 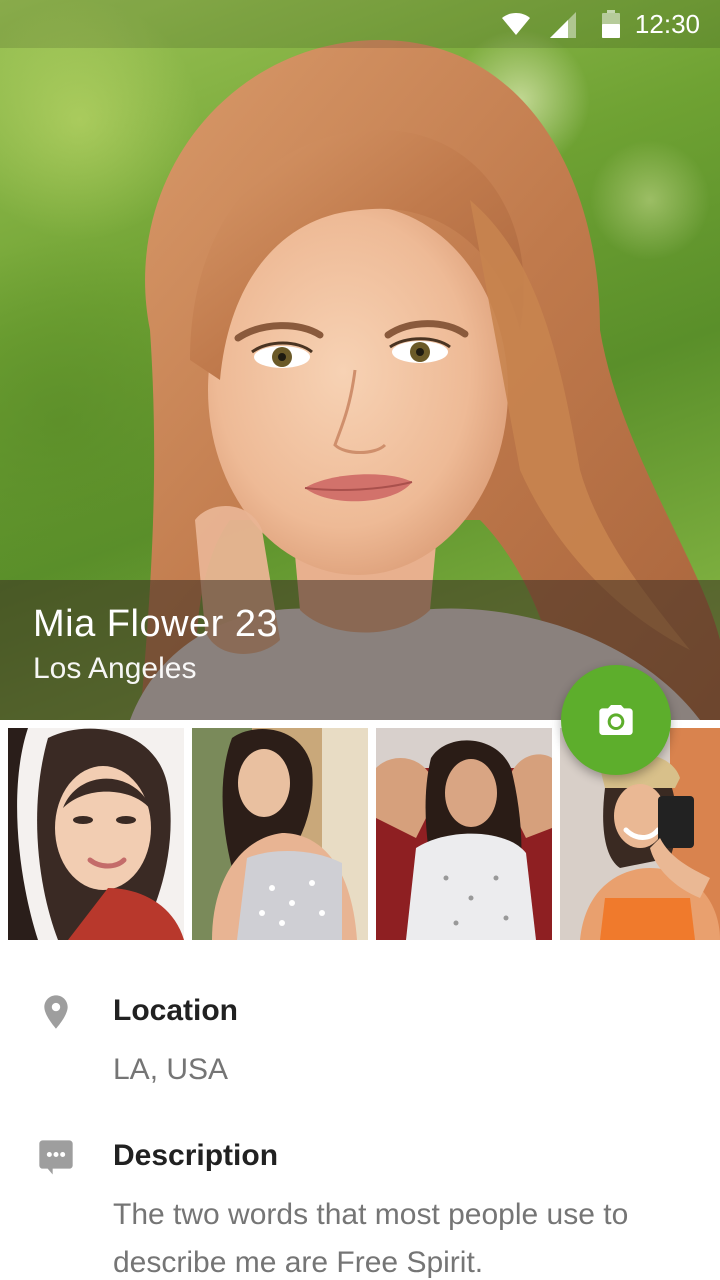 What do you see at coordinates (196, 1155) in the screenshot?
I see `description-label: Description` at bounding box center [196, 1155].